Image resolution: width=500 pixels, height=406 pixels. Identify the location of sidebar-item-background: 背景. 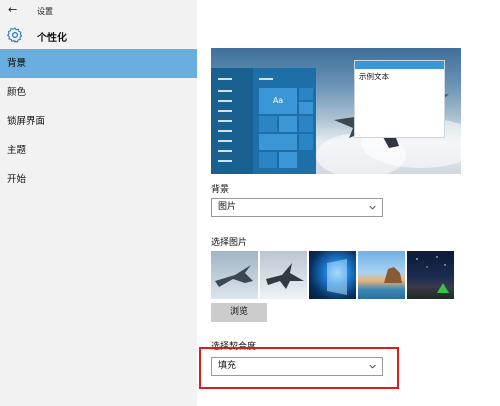
(98, 63).